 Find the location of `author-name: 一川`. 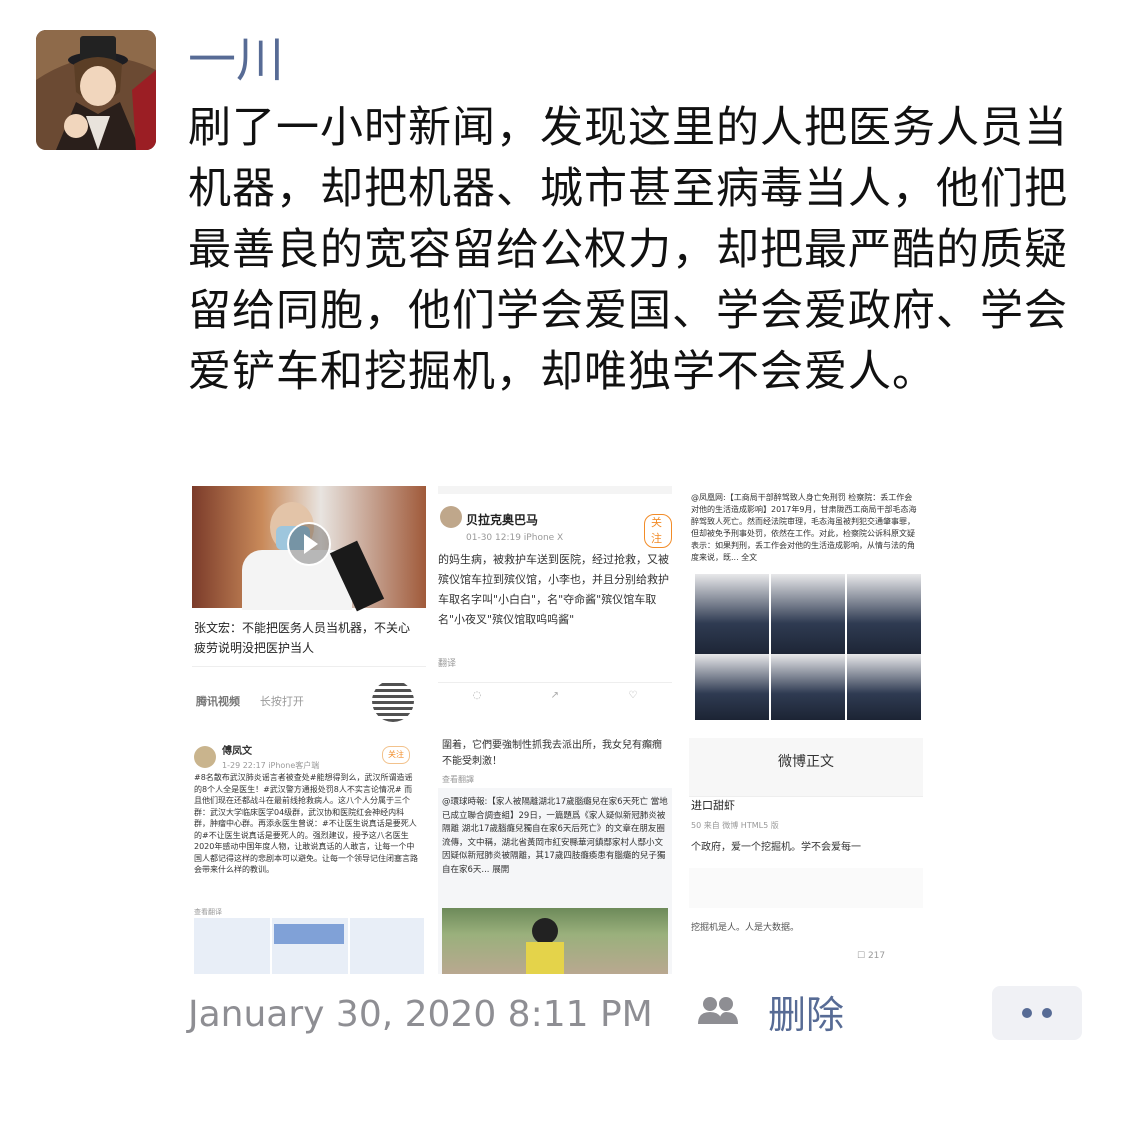

author-name: 一川 is located at coordinates (236, 60).